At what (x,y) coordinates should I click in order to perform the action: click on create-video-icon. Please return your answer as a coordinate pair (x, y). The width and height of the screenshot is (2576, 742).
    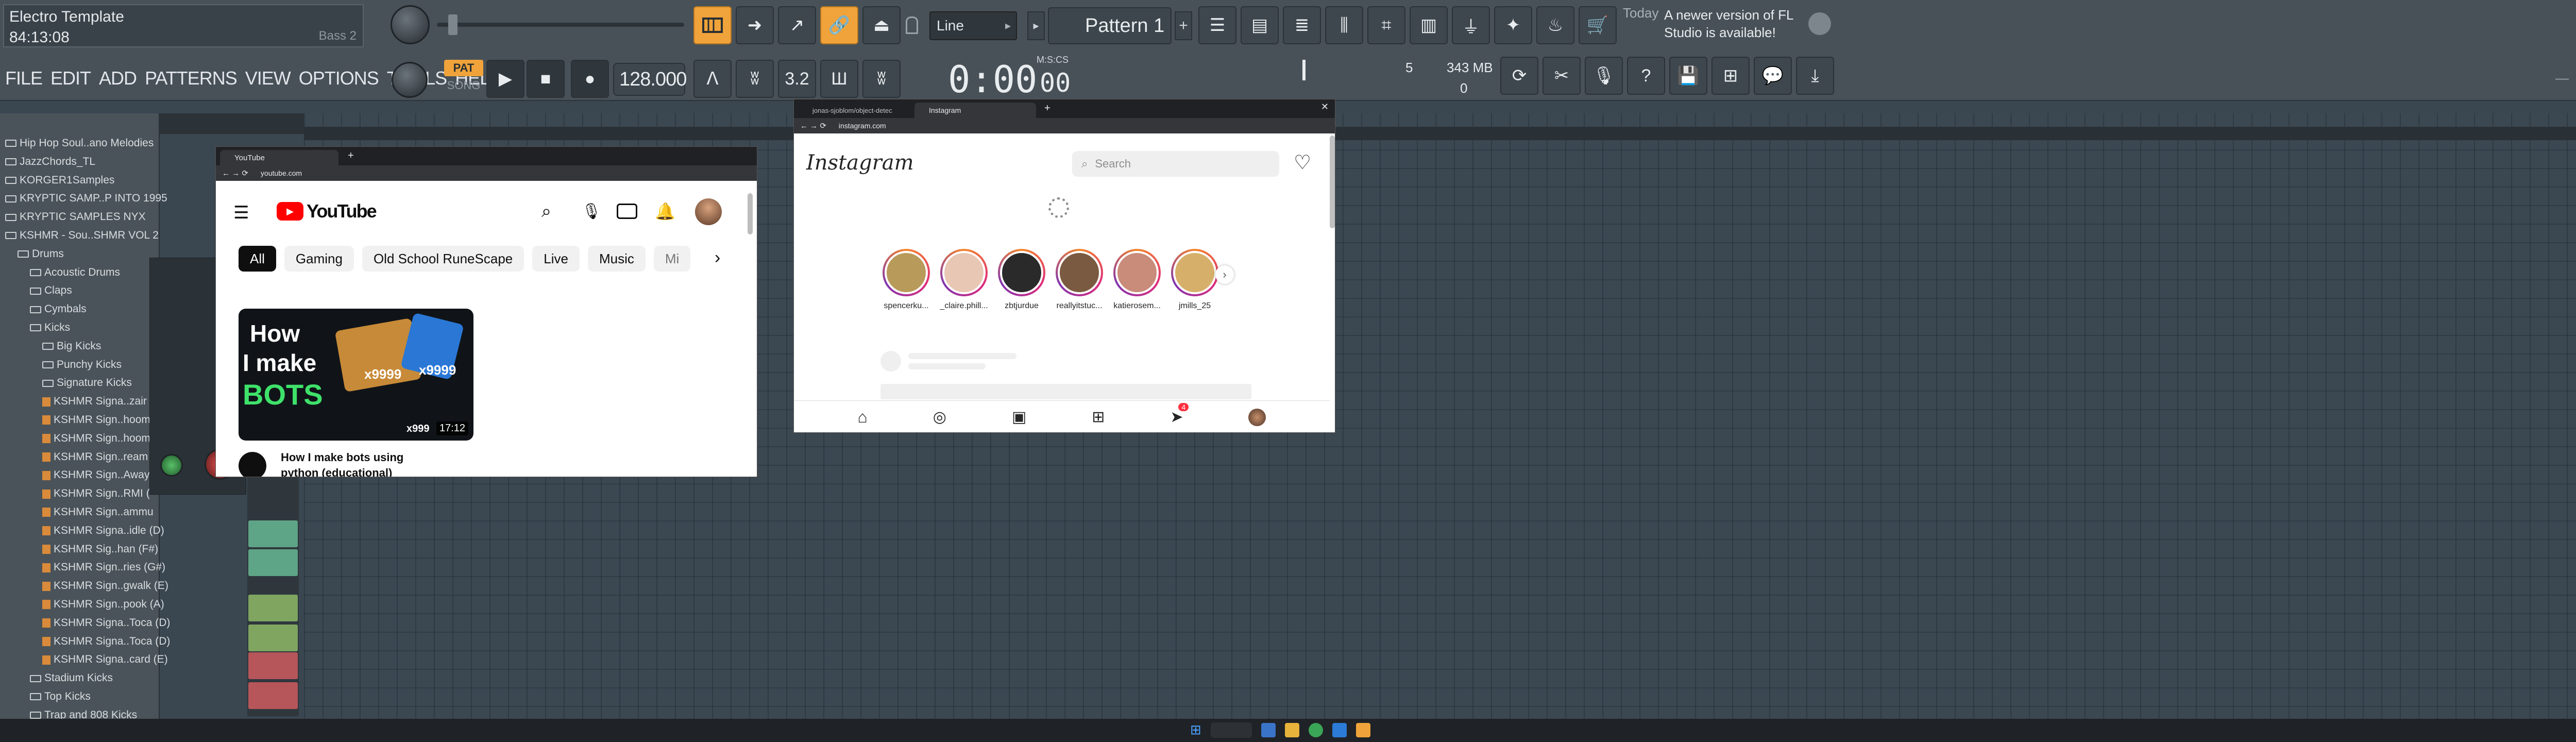
    Looking at the image, I should click on (627, 211).